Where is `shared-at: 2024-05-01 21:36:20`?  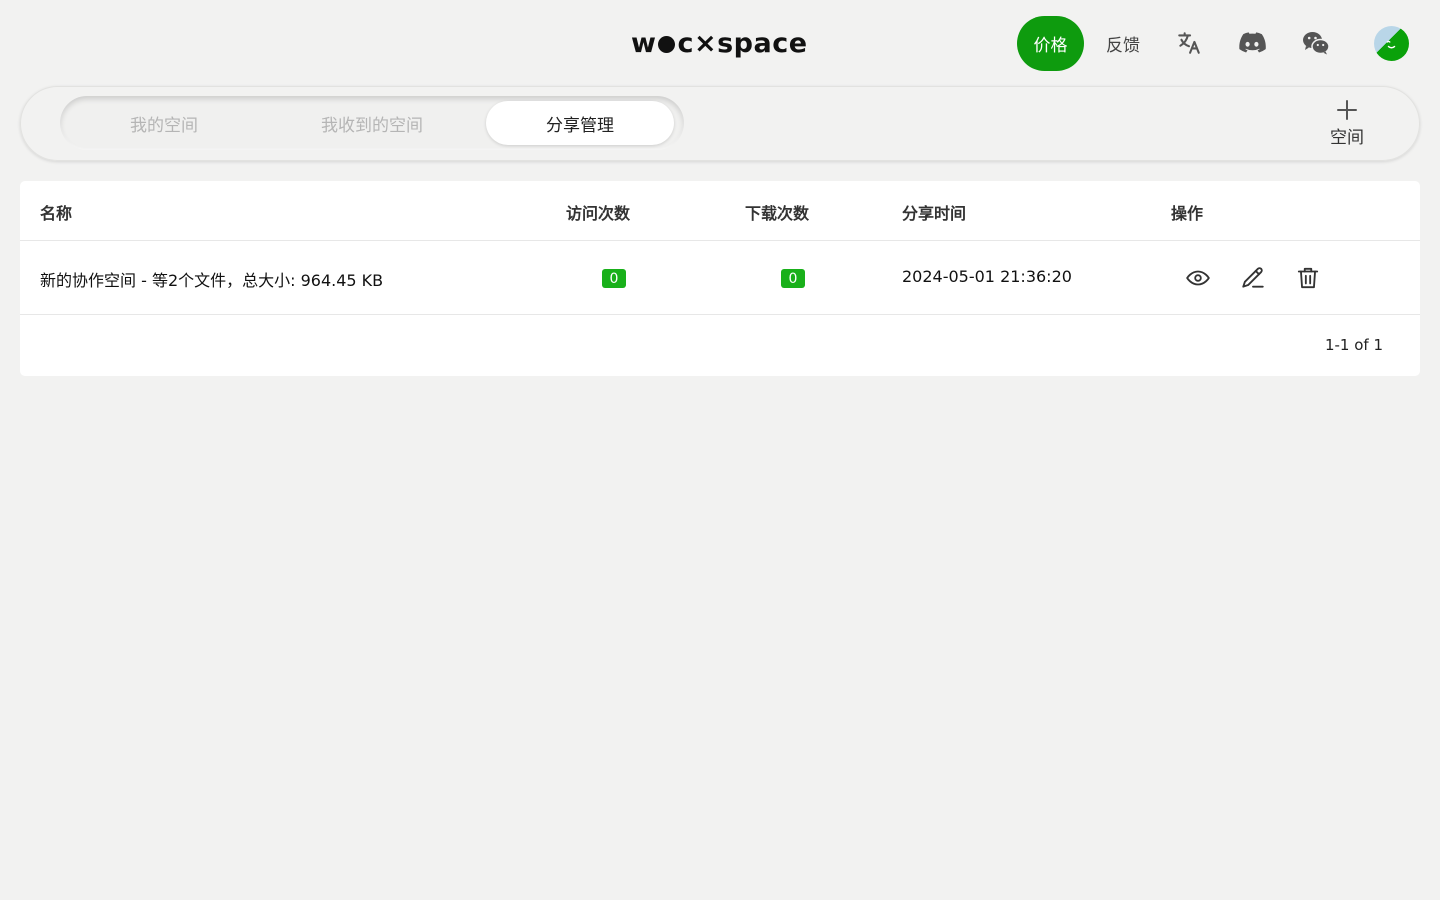 shared-at: 2024-05-01 21:36:20 is located at coordinates (987, 276).